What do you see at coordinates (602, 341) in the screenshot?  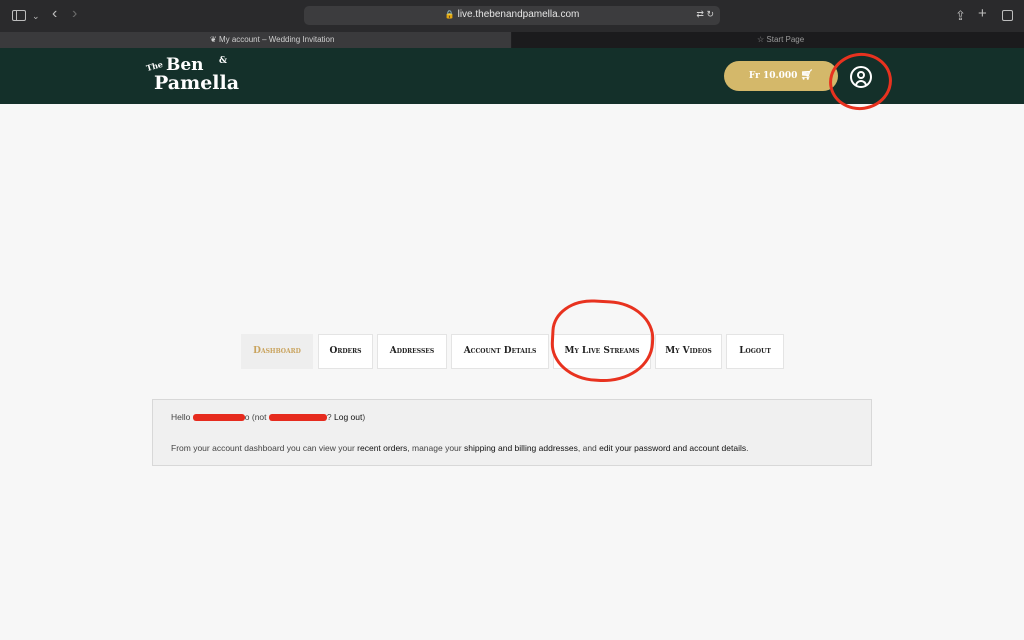 I see `annotation-circle` at bounding box center [602, 341].